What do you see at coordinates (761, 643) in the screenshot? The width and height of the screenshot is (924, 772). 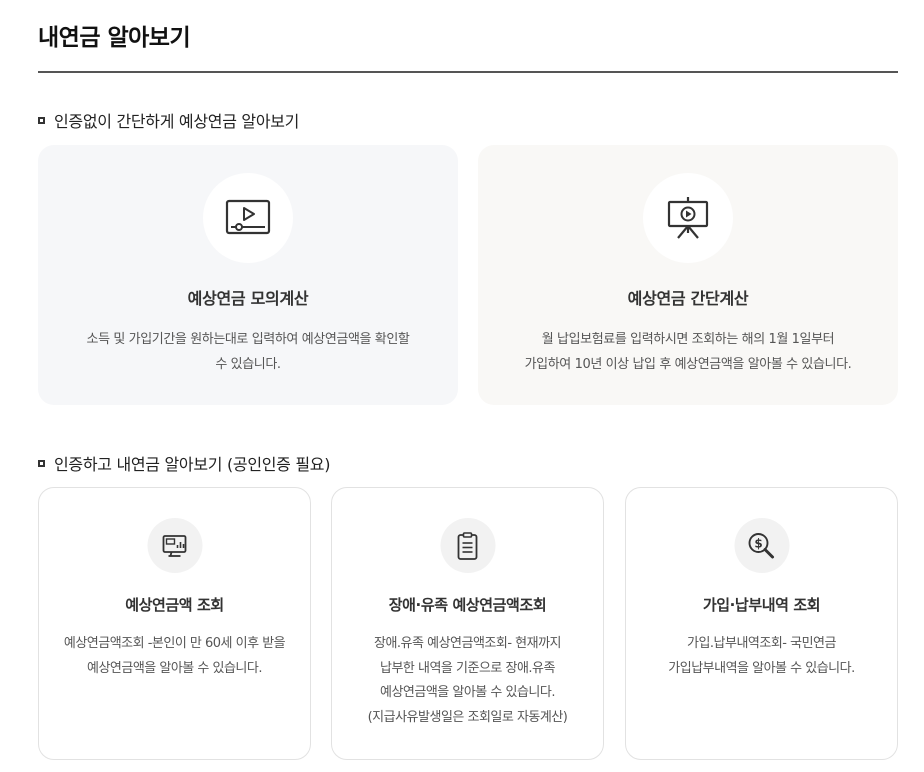 I see `desc-line: 가입.납부내역조회- 국민연금` at bounding box center [761, 643].